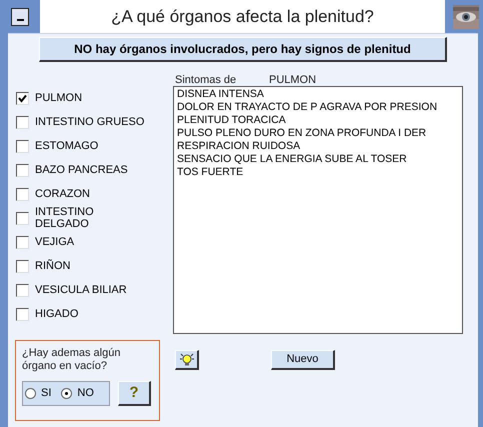 This screenshot has height=427, width=483. Describe the element at coordinates (57, 314) in the screenshot. I see `organ-label: HIGADO` at that location.